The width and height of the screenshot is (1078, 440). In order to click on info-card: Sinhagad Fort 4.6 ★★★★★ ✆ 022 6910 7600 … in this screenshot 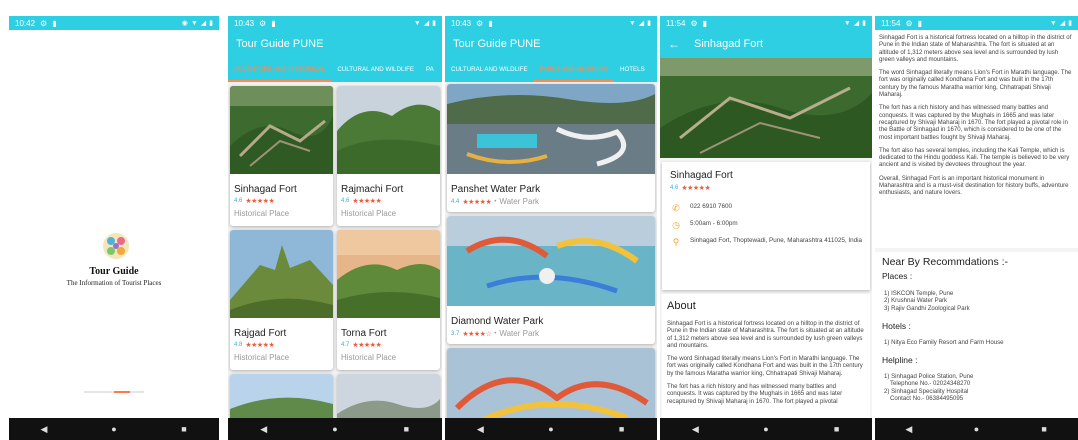, I will do `click(766, 226)`.